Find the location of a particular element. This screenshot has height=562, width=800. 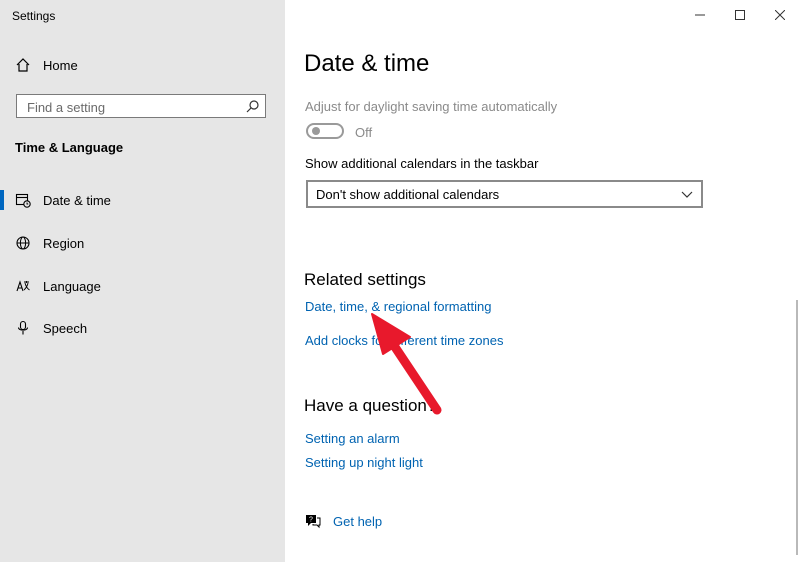

search-icon is located at coordinates (253, 106).